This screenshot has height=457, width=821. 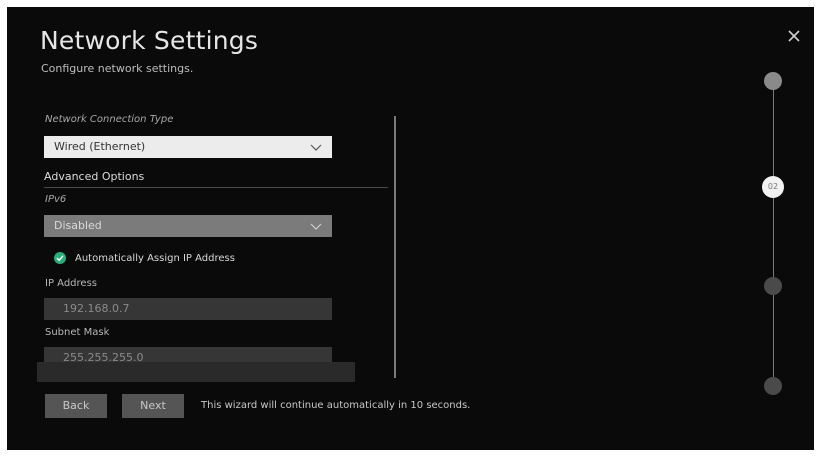 What do you see at coordinates (71, 283) in the screenshot?
I see `ip-address-label: IP Address` at bounding box center [71, 283].